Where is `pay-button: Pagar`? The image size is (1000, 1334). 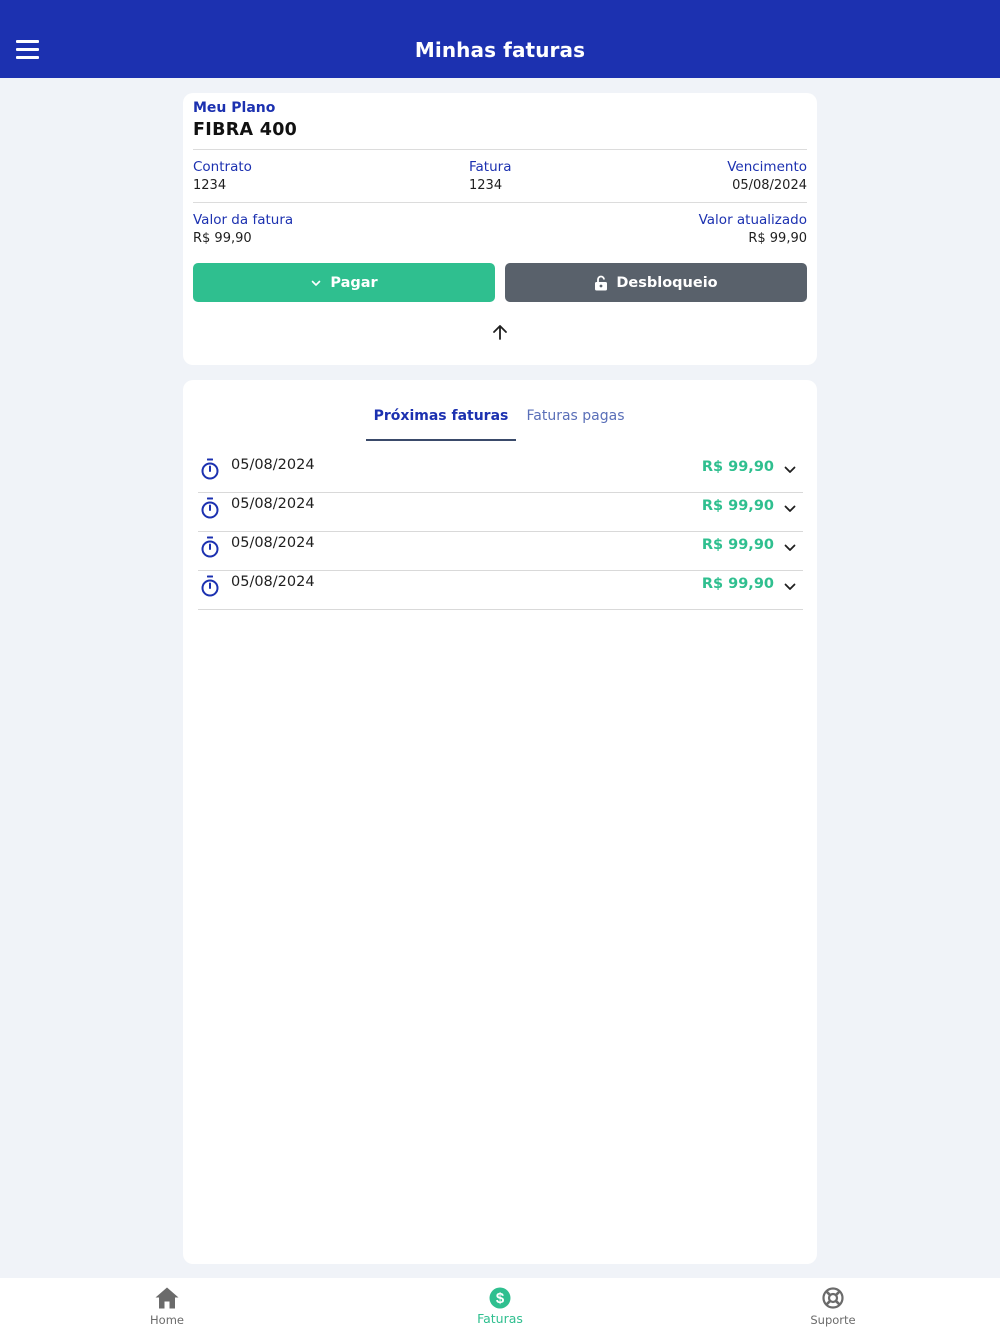
pay-button: Pagar is located at coordinates (344, 282).